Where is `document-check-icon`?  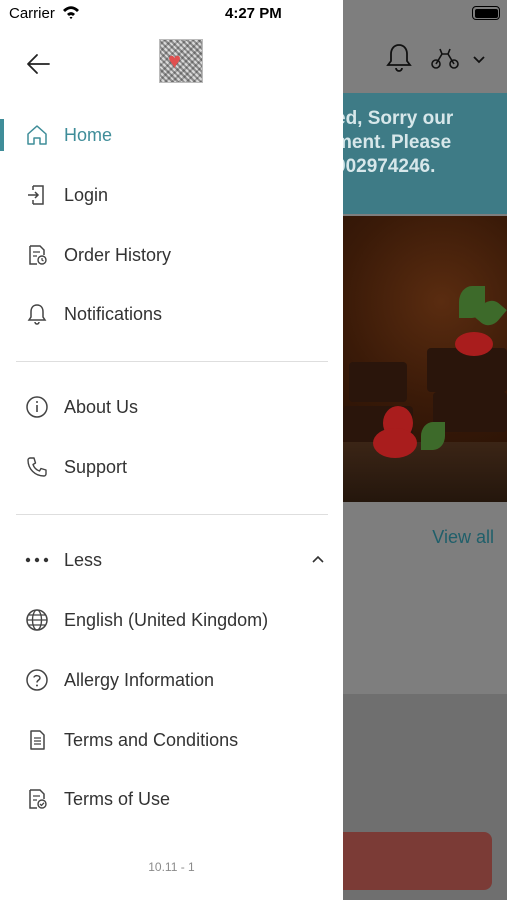
document-check-icon is located at coordinates (37, 799).